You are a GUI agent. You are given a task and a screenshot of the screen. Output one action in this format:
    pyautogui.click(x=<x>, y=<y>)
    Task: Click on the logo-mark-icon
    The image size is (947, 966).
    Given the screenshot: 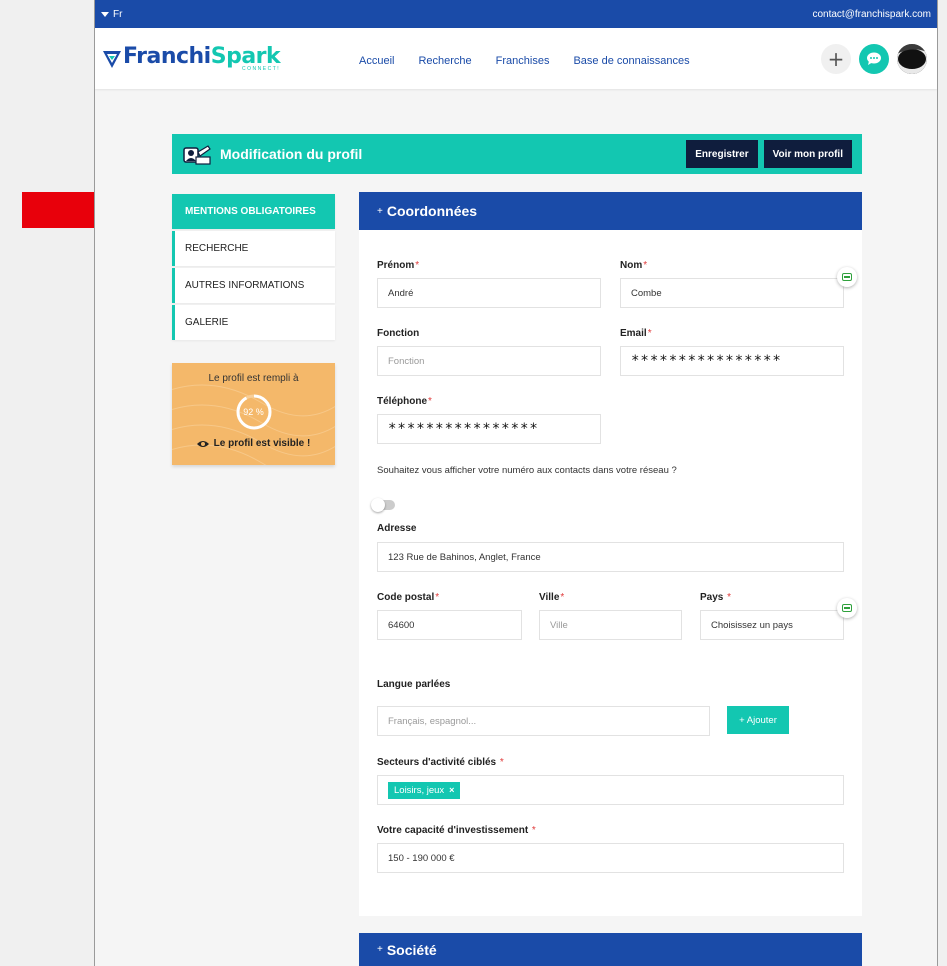 What is the action you would take?
    pyautogui.click(x=112, y=59)
    